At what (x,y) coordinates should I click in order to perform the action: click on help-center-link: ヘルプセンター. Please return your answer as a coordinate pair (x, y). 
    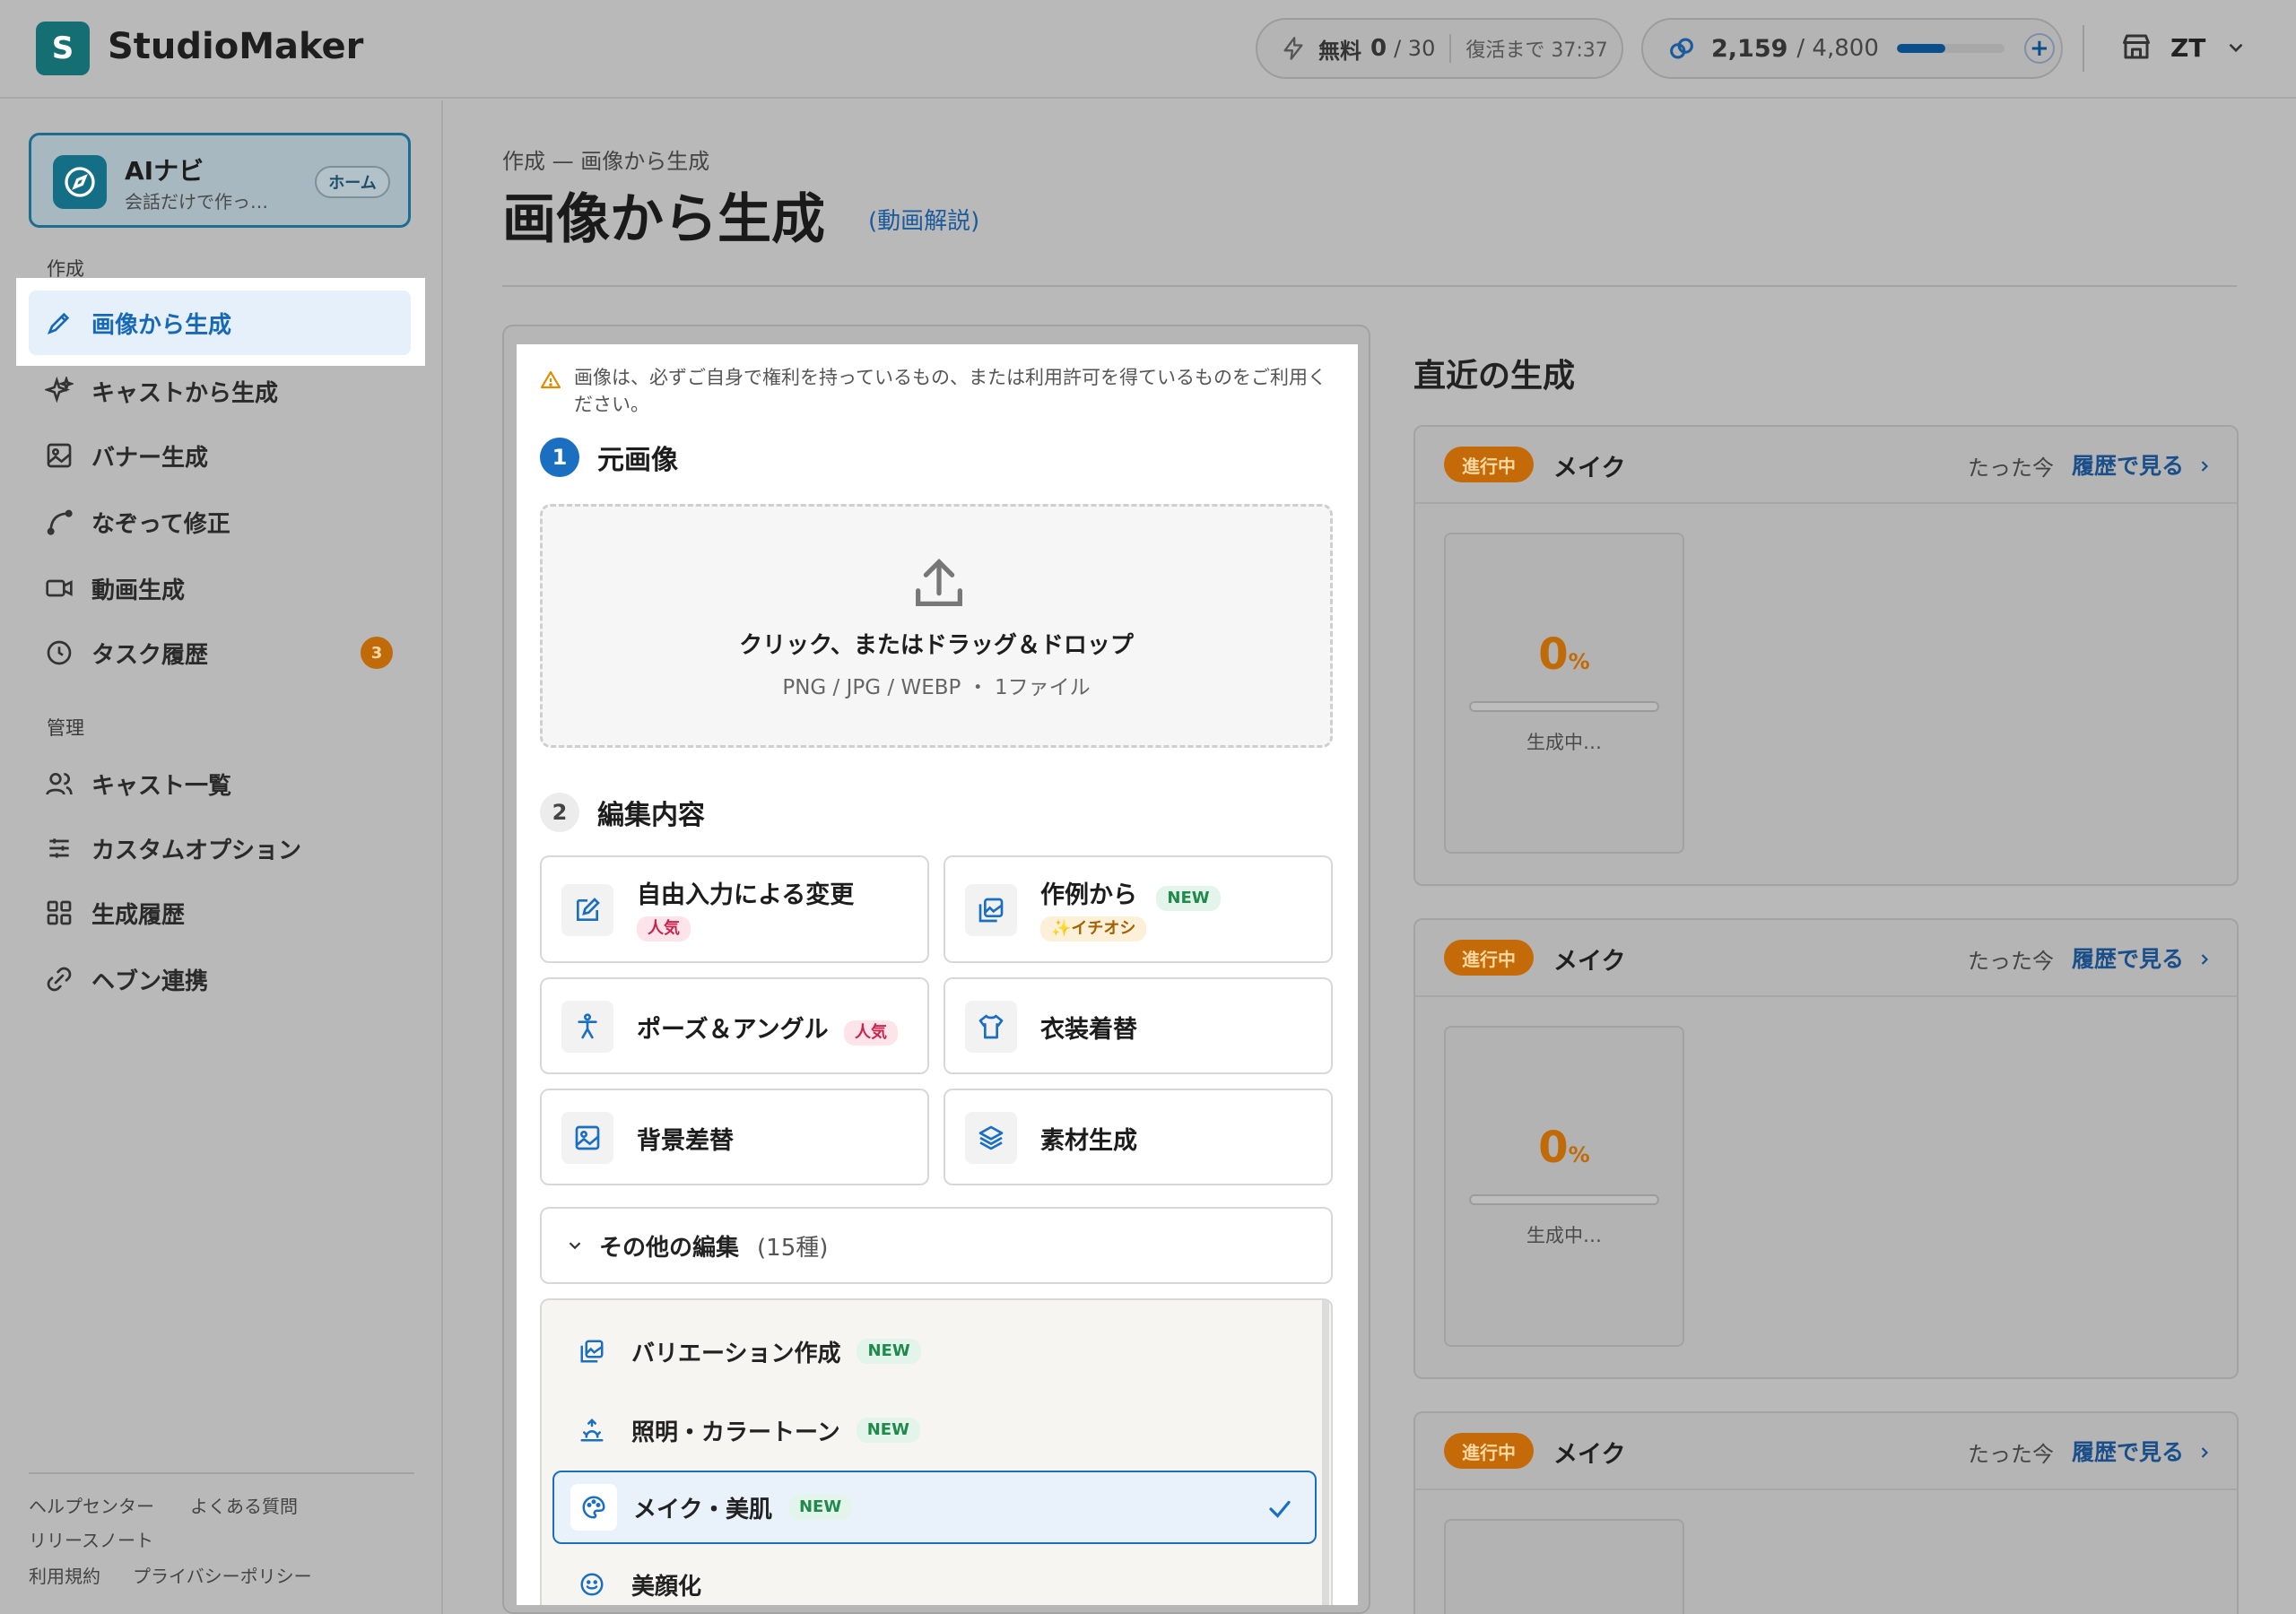
    Looking at the image, I should click on (91, 1505).